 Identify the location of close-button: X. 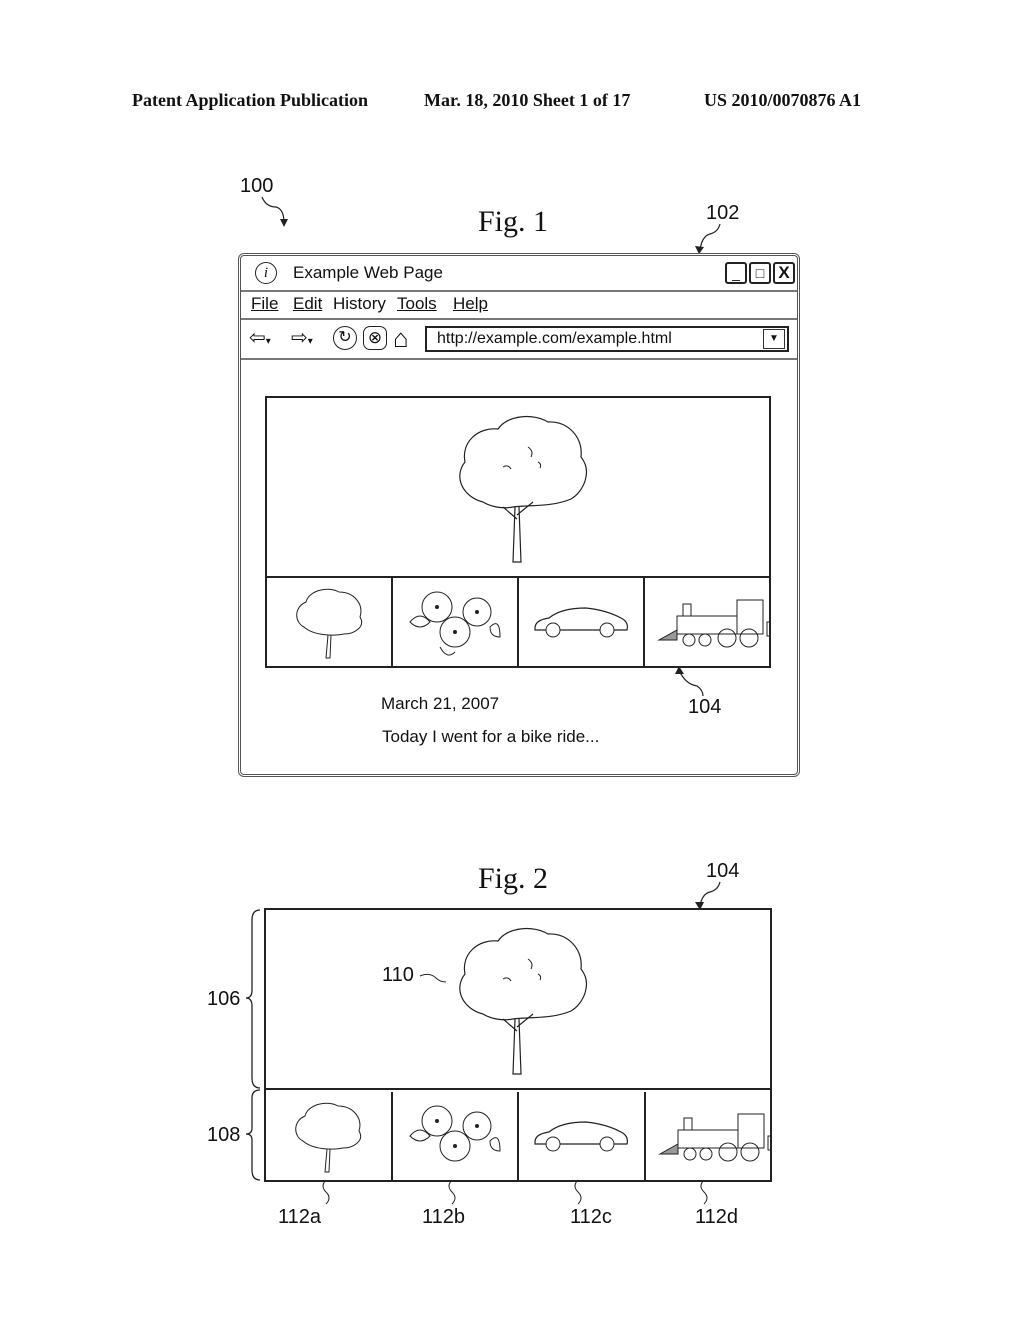
(784, 273).